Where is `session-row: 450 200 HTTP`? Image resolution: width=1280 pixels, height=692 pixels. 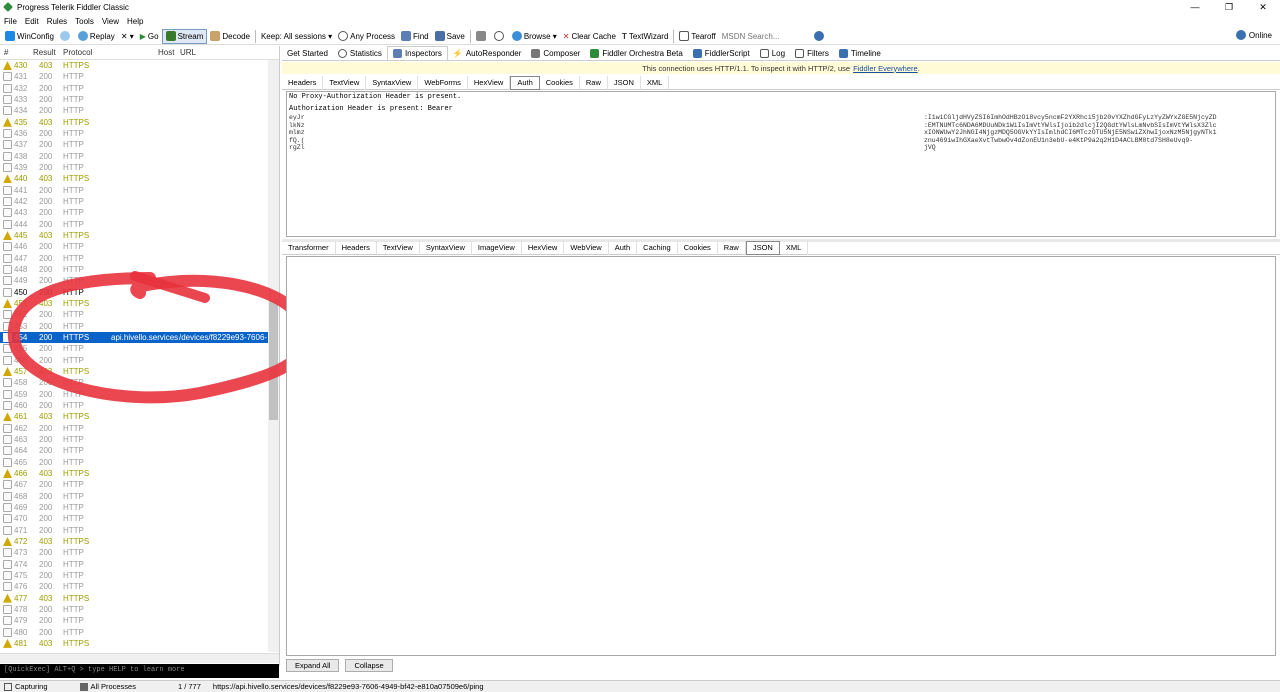
session-row: 450 200 HTTP is located at coordinates (139, 292).